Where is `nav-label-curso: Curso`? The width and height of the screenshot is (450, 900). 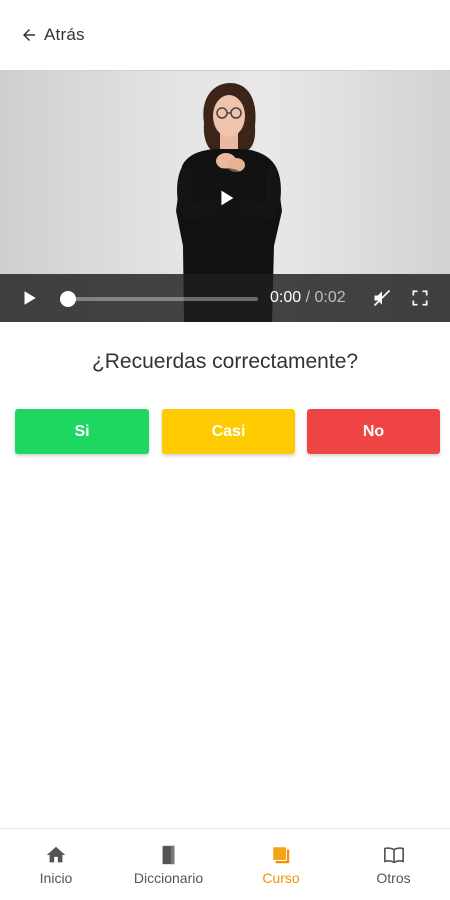 nav-label-curso: Curso is located at coordinates (281, 878).